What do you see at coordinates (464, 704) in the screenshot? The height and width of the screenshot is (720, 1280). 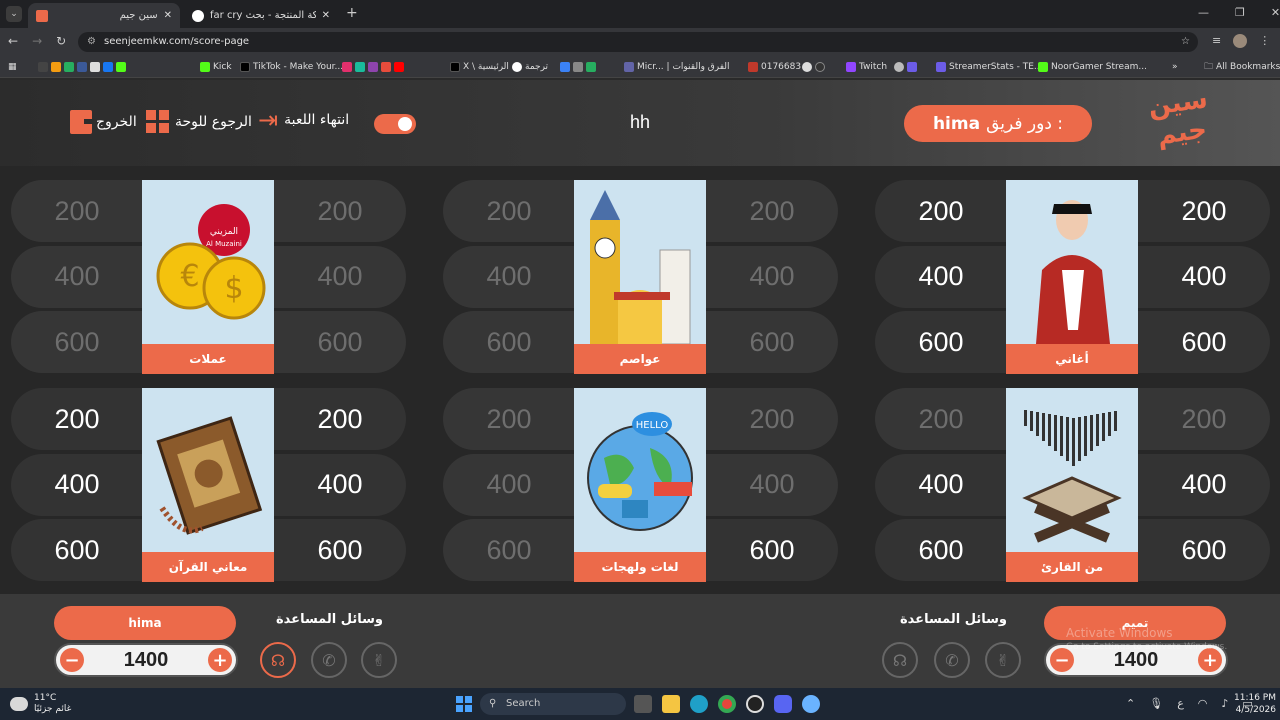 I see `start-windows-icon` at bounding box center [464, 704].